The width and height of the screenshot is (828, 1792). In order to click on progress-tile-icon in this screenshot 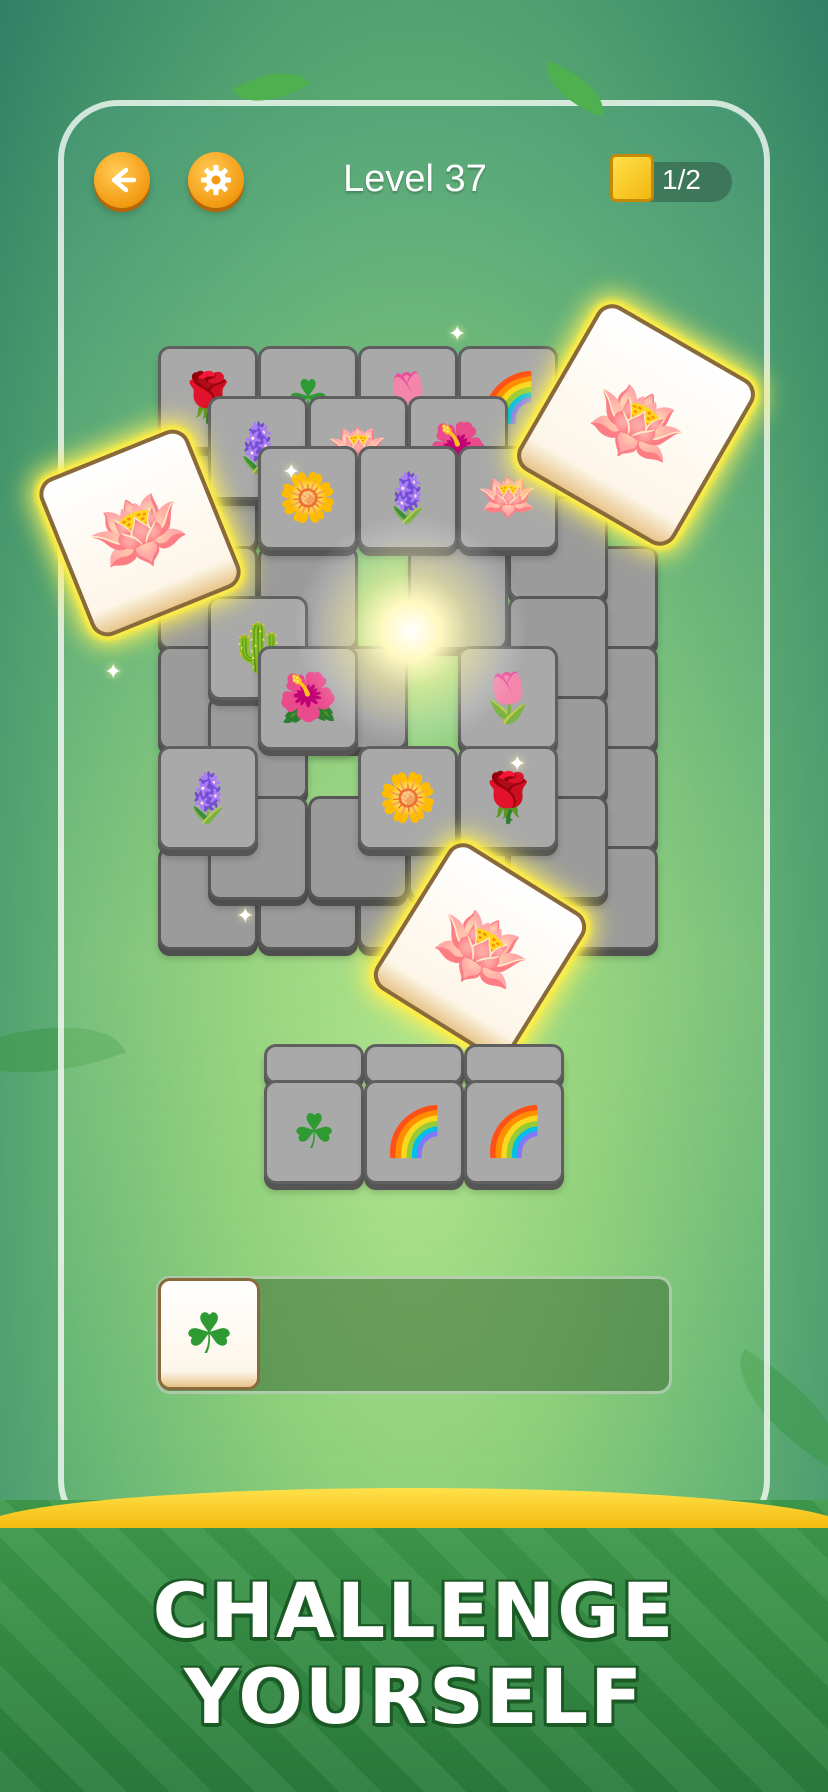, I will do `click(632, 178)`.